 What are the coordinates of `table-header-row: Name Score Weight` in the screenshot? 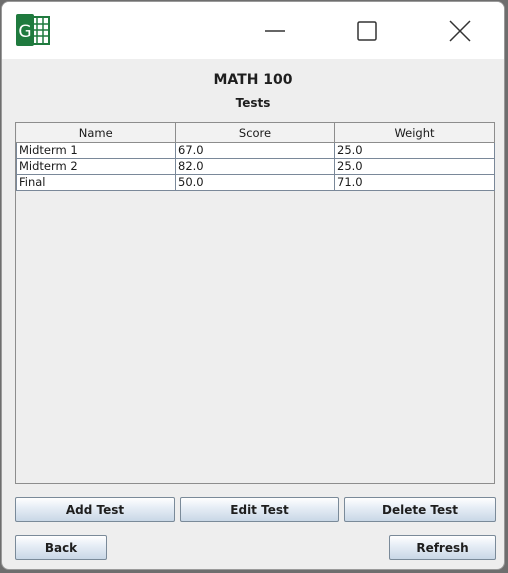 It's located at (255, 133).